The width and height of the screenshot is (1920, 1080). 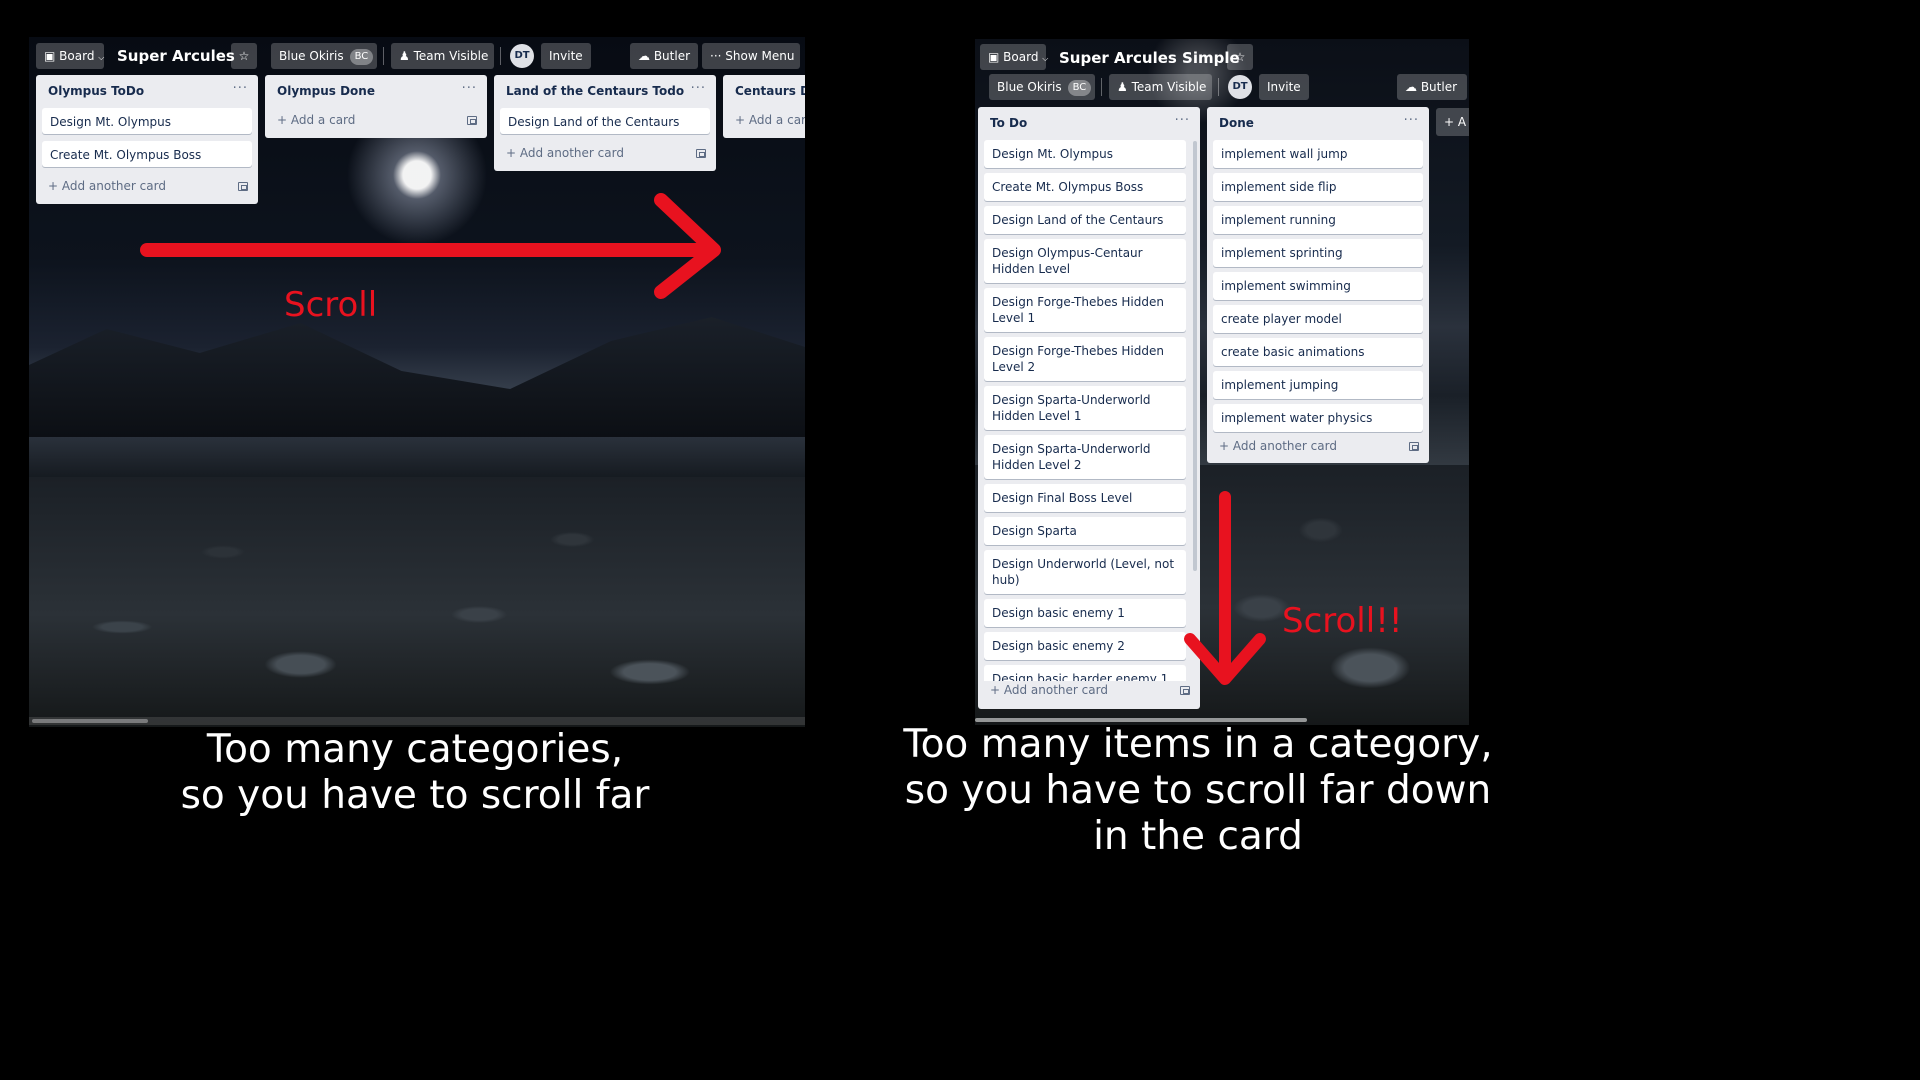 I want to click on visibility-label: Team Visible, so click(x=451, y=56).